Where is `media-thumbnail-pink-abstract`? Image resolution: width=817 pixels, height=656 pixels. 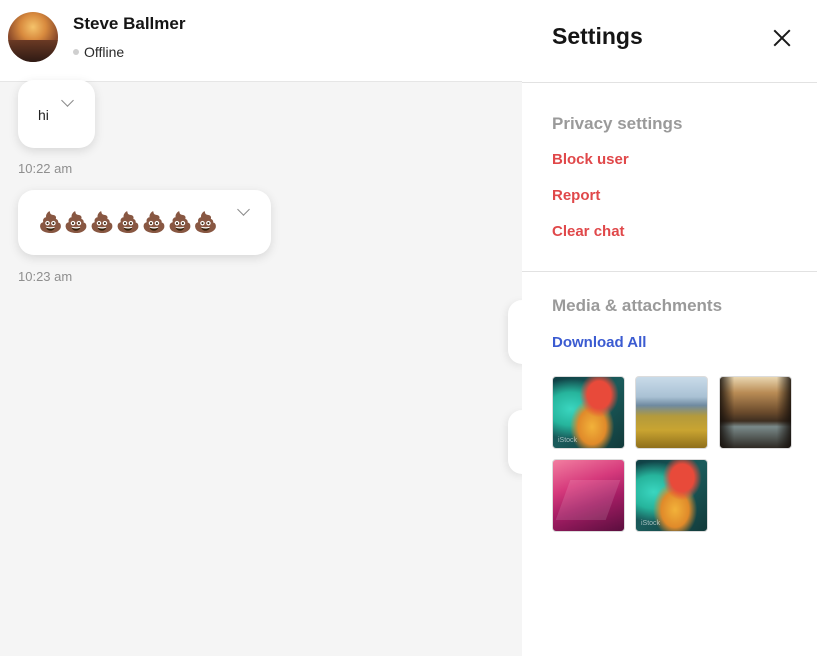 media-thumbnail-pink-abstract is located at coordinates (588, 495).